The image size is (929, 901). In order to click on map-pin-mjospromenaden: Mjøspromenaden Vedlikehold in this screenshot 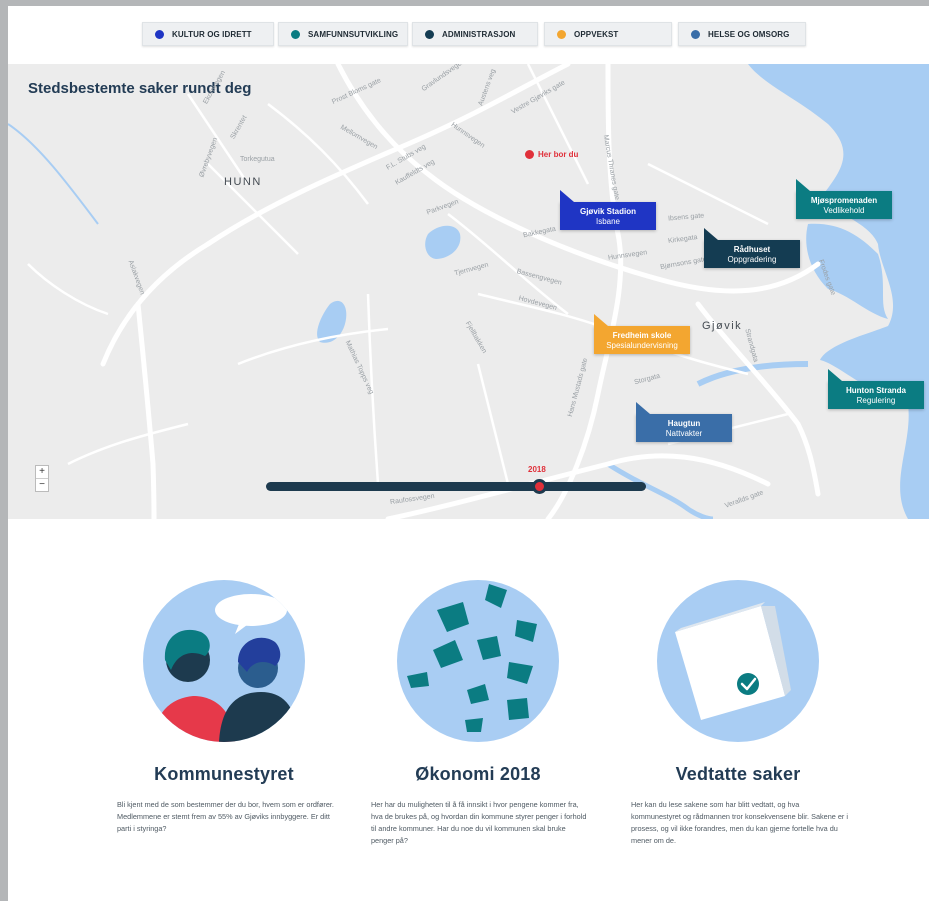, I will do `click(844, 199)`.